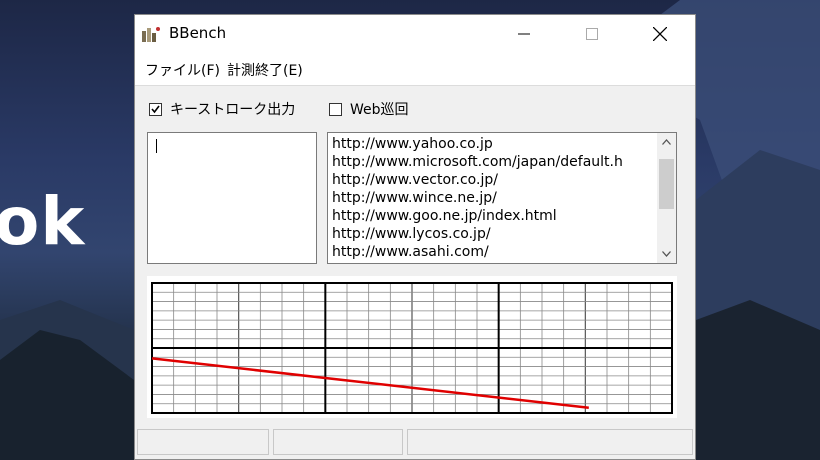 Image resolution: width=820 pixels, height=460 pixels. I want to click on close-icon, so click(660, 34).